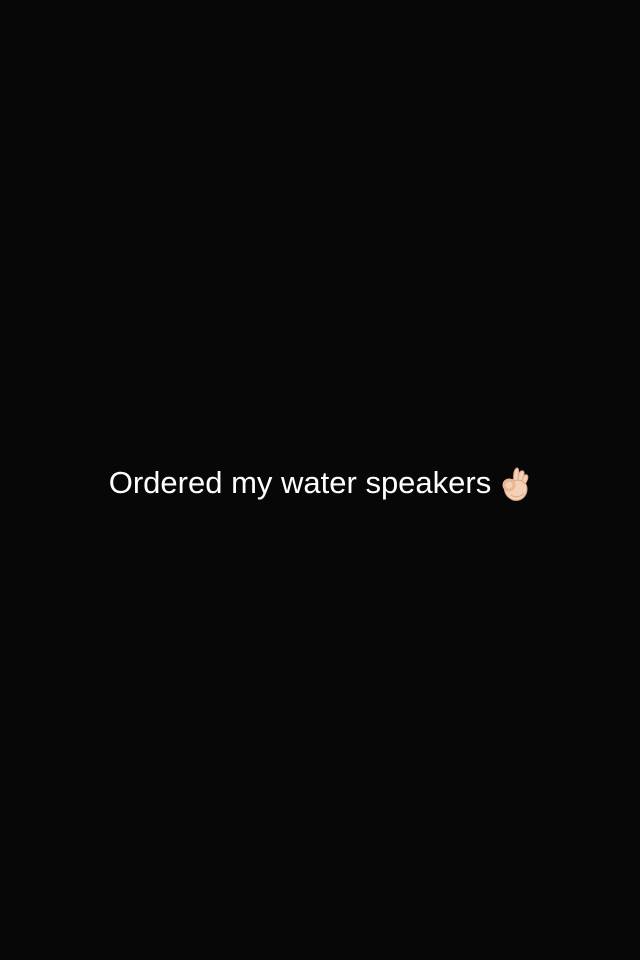 The height and width of the screenshot is (960, 640). I want to click on caption-bar: Ordered my water speakers, so click(320, 483).